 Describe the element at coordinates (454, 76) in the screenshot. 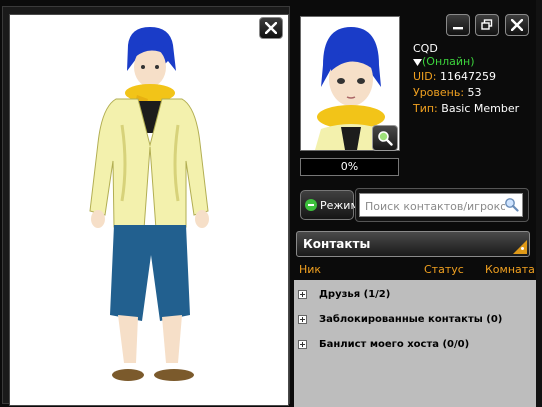

I see `uid-row: UID: 11647259` at that location.